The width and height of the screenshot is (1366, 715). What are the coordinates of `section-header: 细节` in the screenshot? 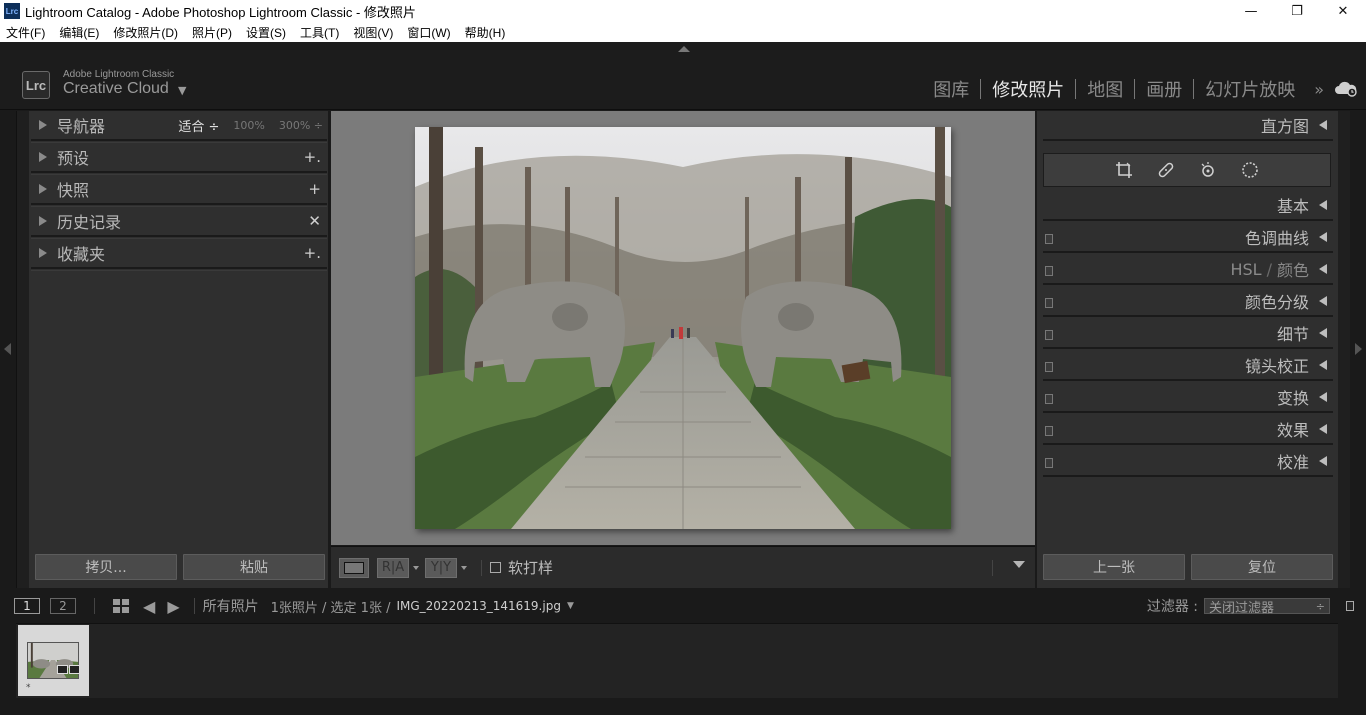 It's located at (1188, 334).